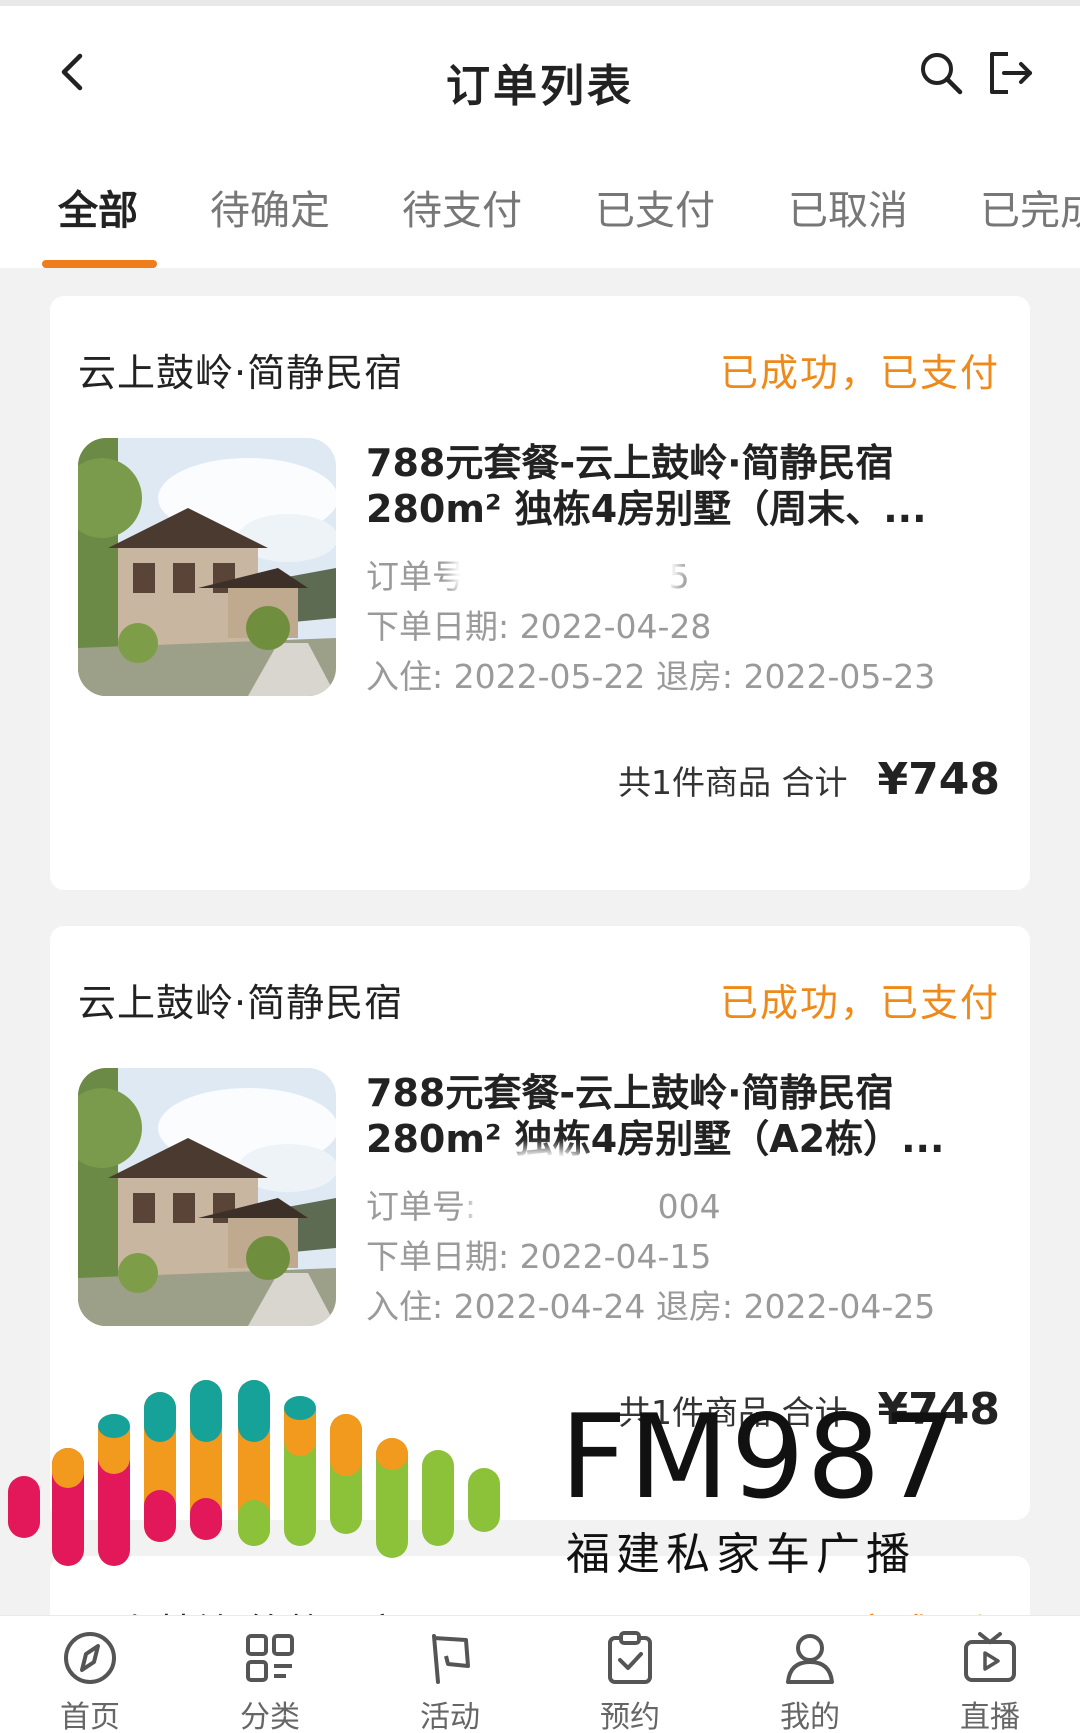  I want to click on watermark-subtitle: 福建私家车广播, so click(741, 1554).